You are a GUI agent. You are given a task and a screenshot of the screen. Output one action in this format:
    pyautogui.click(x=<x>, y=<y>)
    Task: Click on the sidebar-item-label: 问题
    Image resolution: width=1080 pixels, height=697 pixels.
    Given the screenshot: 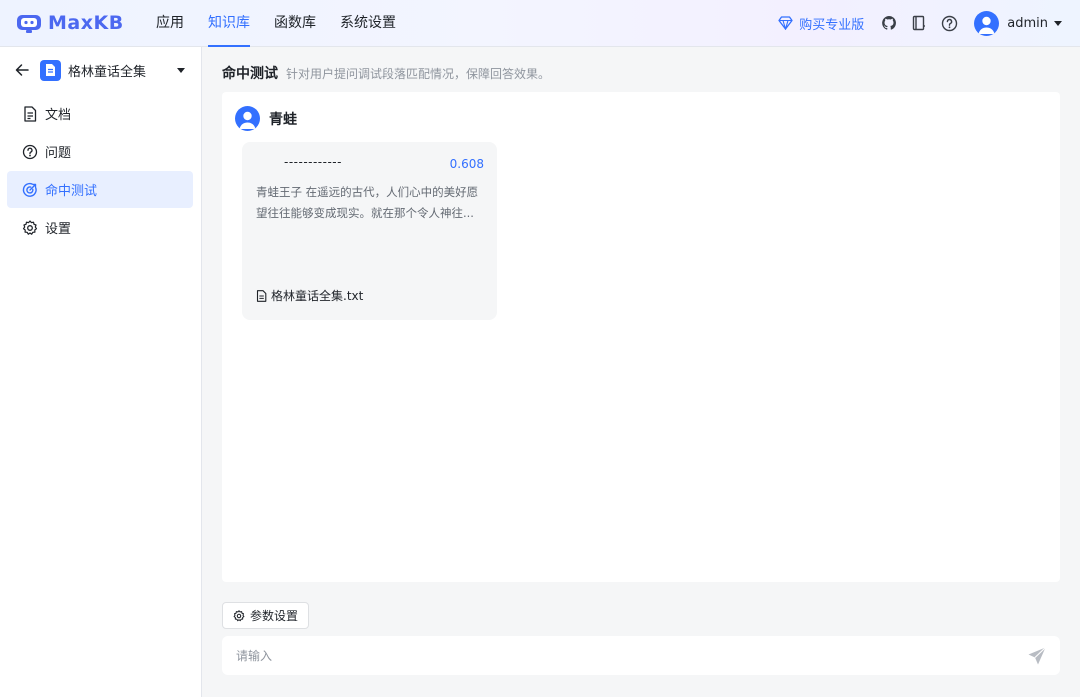 What is the action you would take?
    pyautogui.click(x=58, y=153)
    